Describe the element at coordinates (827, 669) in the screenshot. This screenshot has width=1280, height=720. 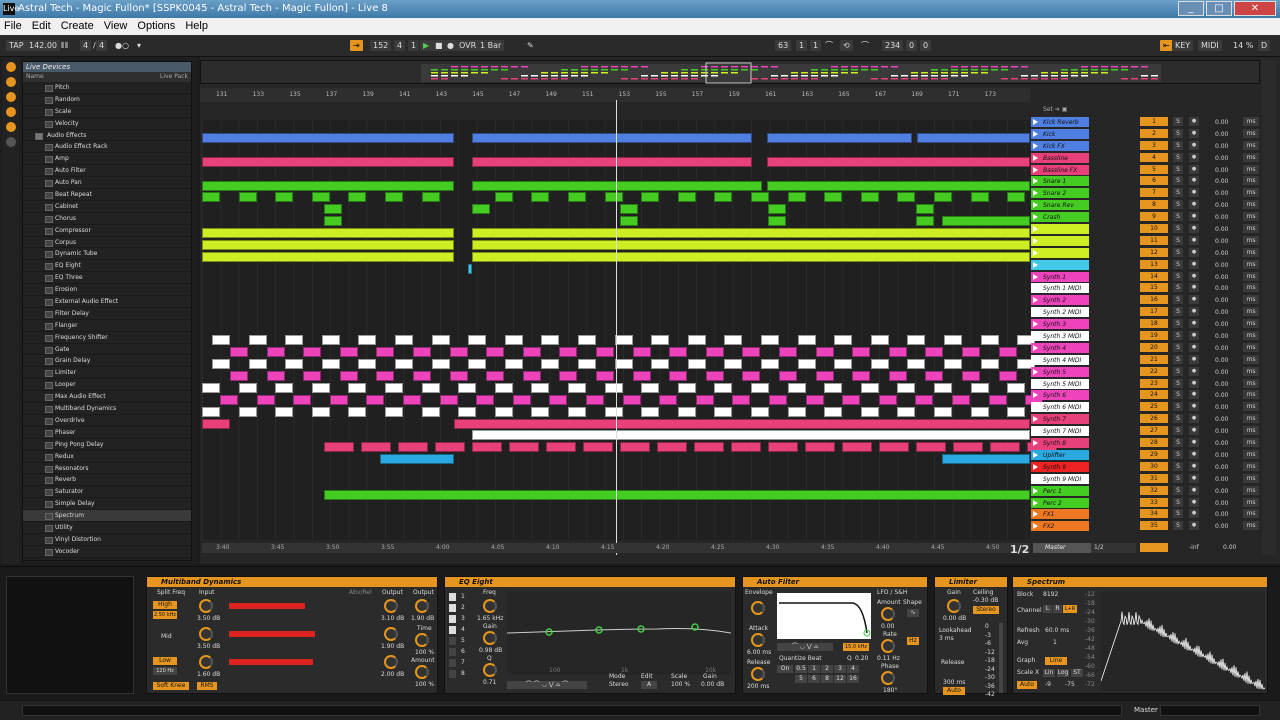
I see `quantize-value-button: 2` at that location.